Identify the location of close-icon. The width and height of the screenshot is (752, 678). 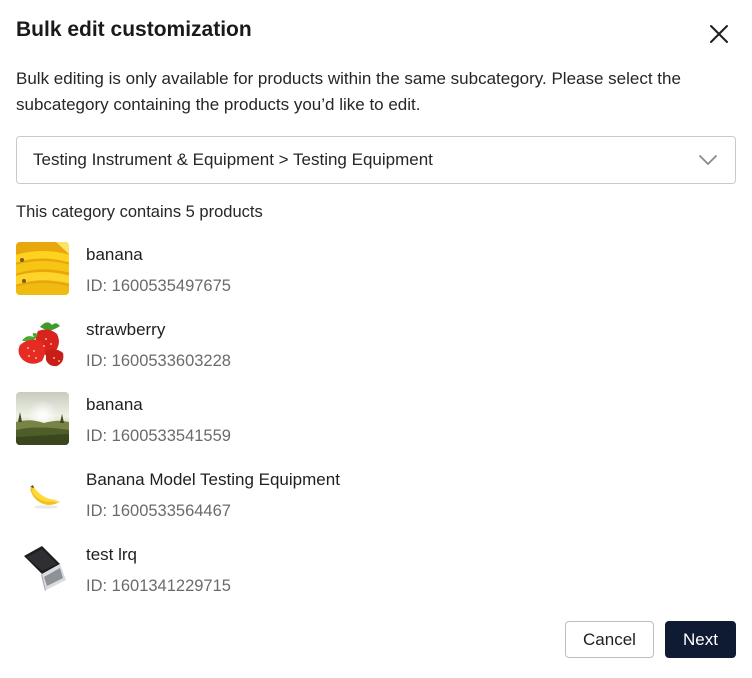
(719, 34).